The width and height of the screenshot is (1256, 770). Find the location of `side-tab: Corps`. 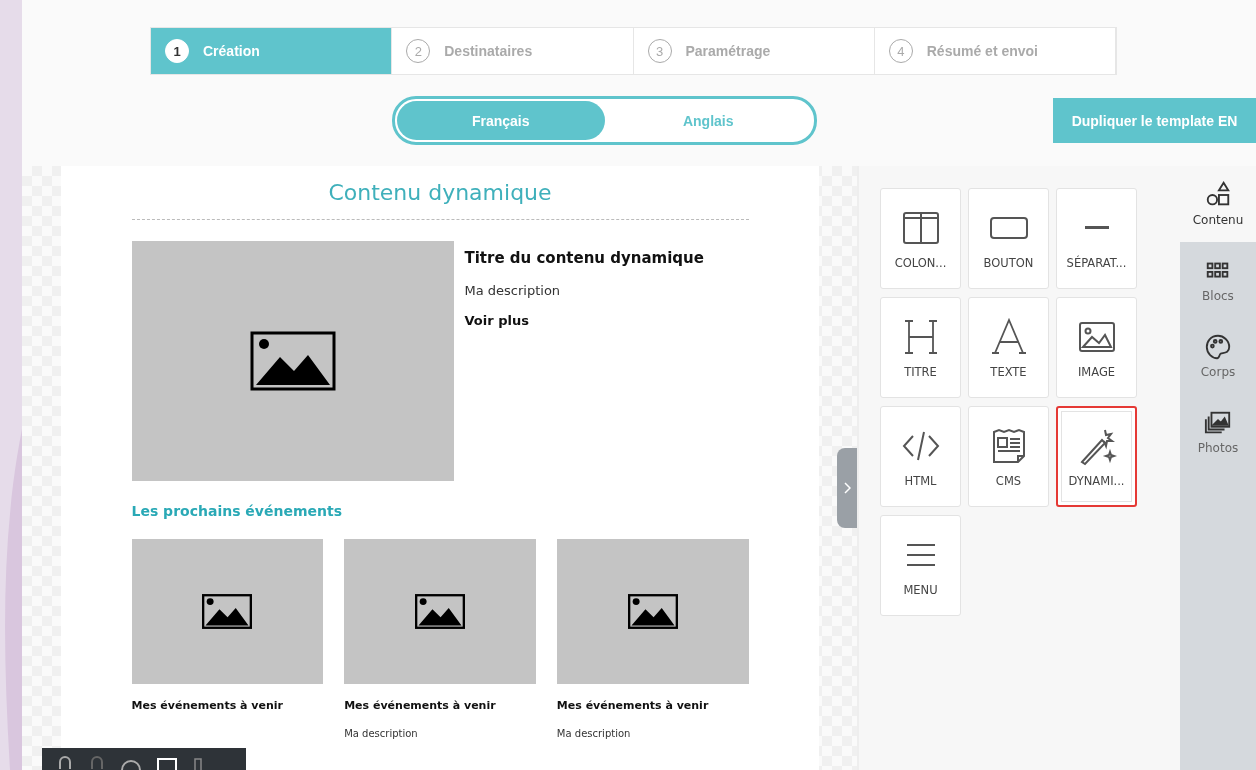

side-tab: Corps is located at coordinates (1218, 356).